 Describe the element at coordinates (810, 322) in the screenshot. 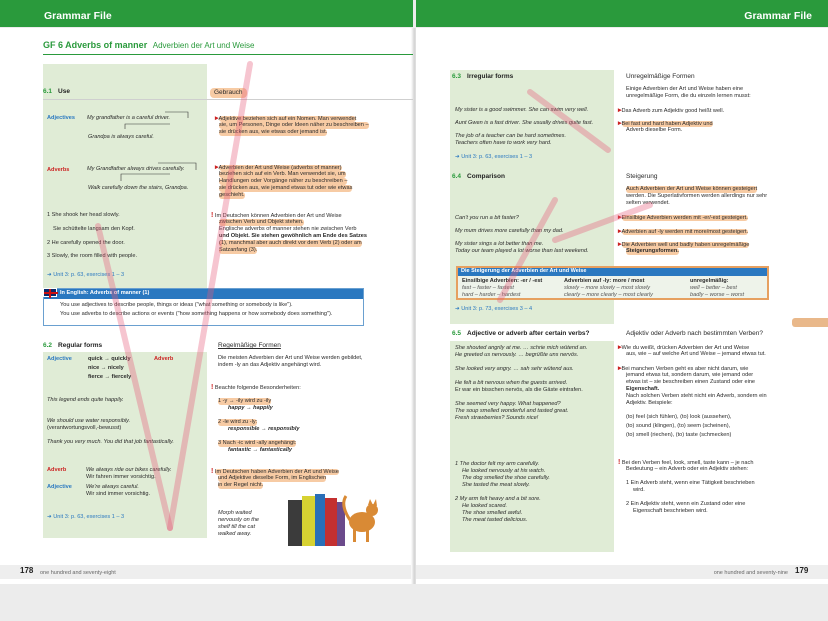

I see `scroll-handle` at that location.